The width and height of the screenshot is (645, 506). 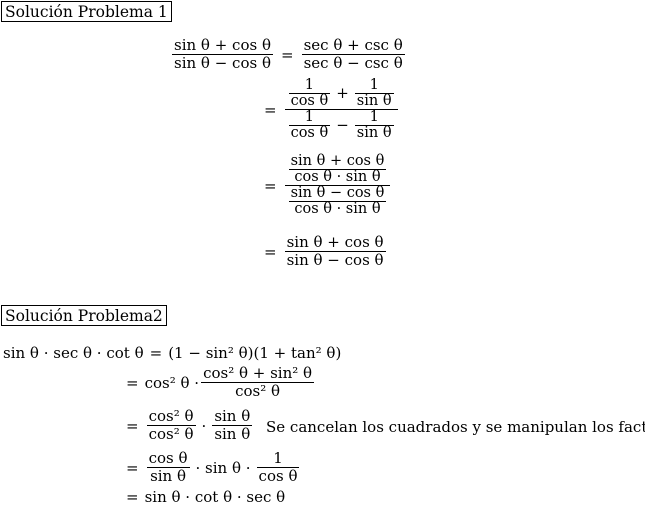 I want to click on problem1-title-box: Solución Problema 1, so click(x=86, y=11).